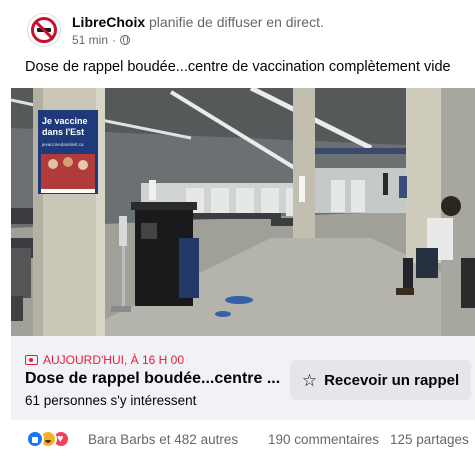 The image size is (475, 449). I want to click on star-icon: ☆, so click(309, 380).